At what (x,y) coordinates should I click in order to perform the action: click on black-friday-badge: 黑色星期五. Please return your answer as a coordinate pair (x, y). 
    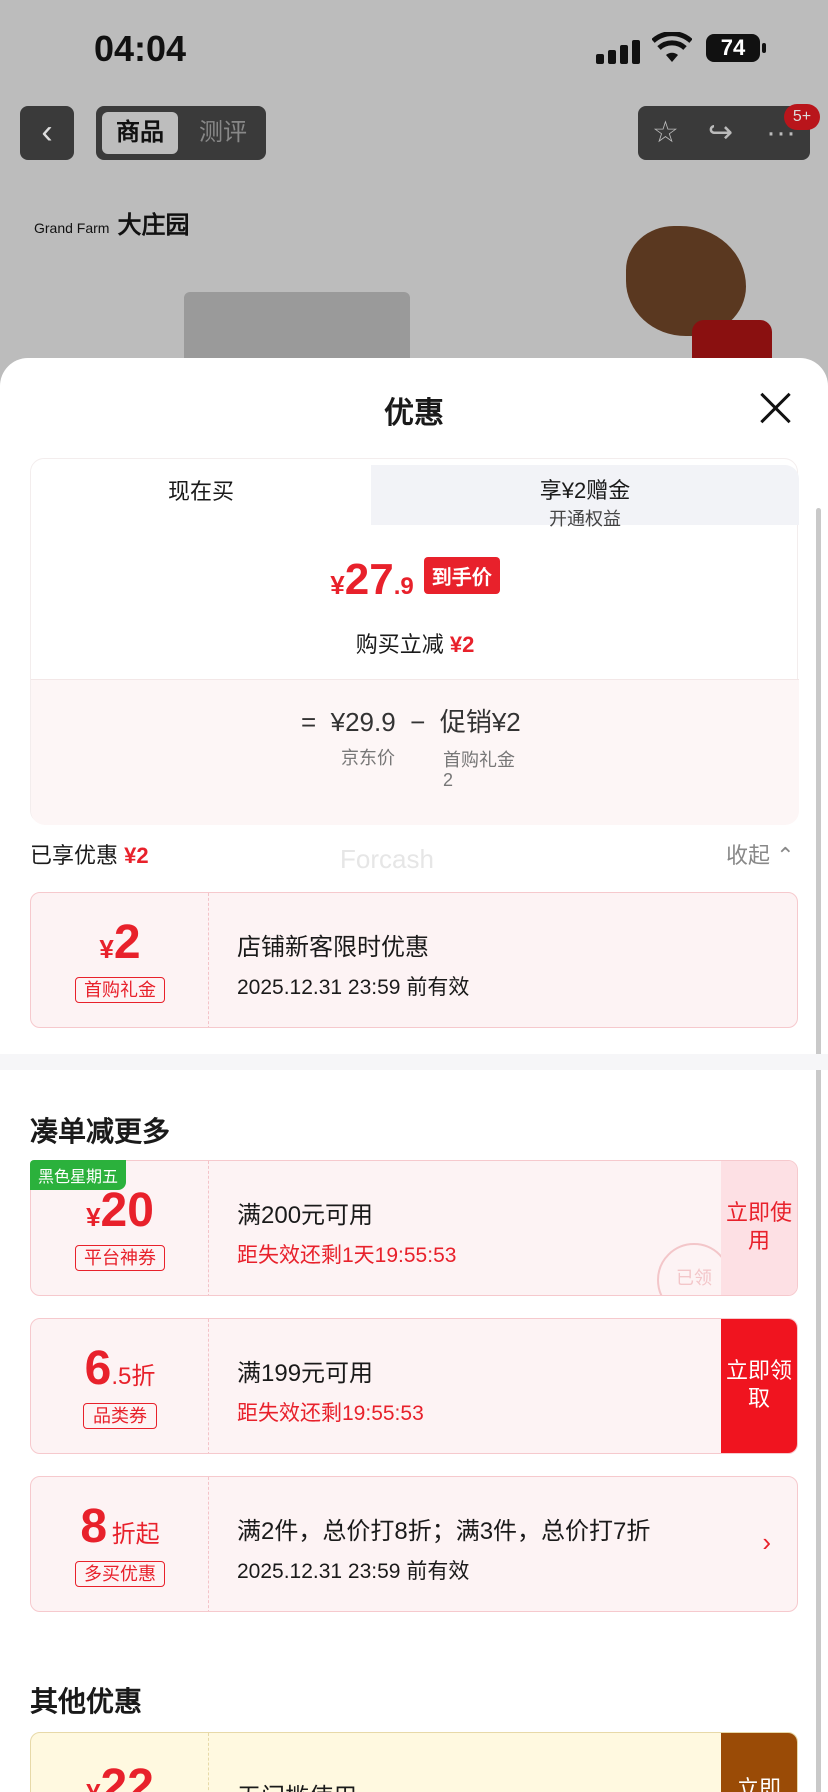
    Looking at the image, I should click on (78, 1175).